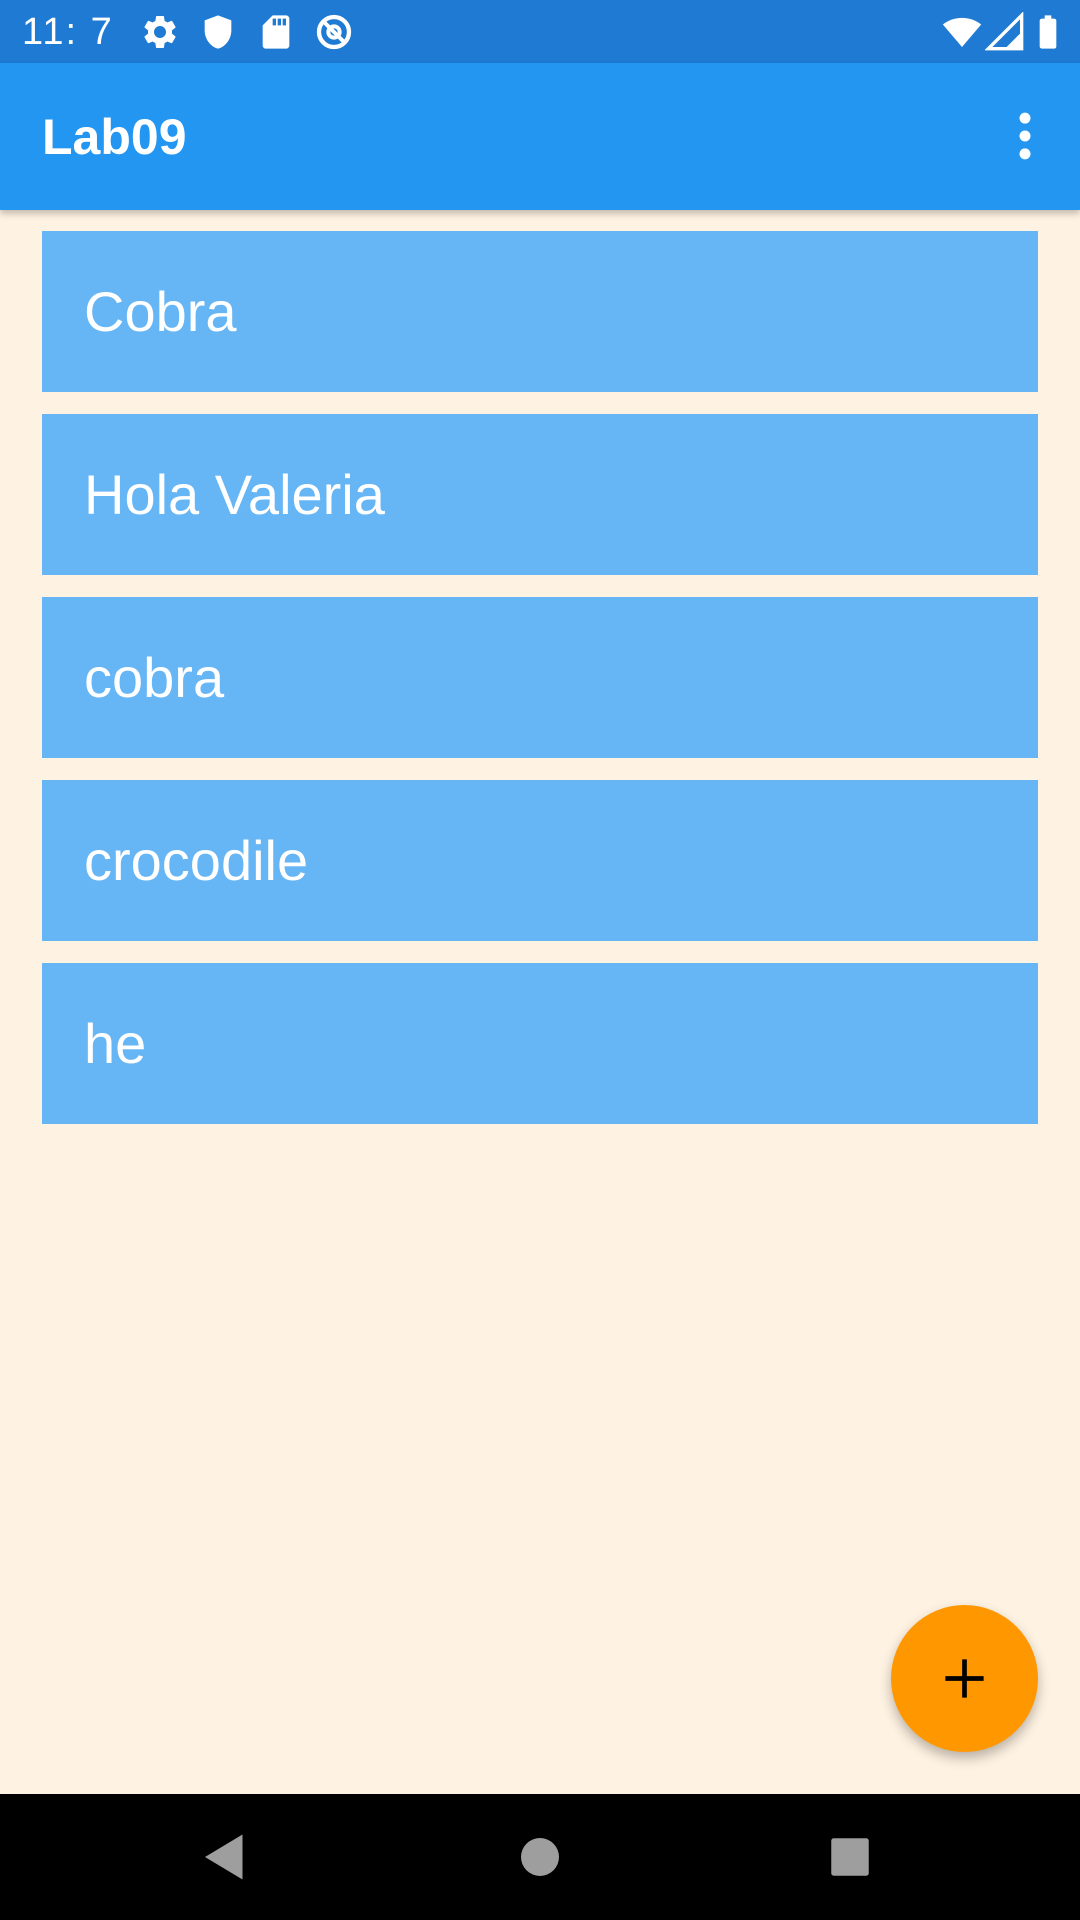 Image resolution: width=1080 pixels, height=1920 pixels. What do you see at coordinates (540, 31) in the screenshot?
I see `status-bar: 11: 7` at bounding box center [540, 31].